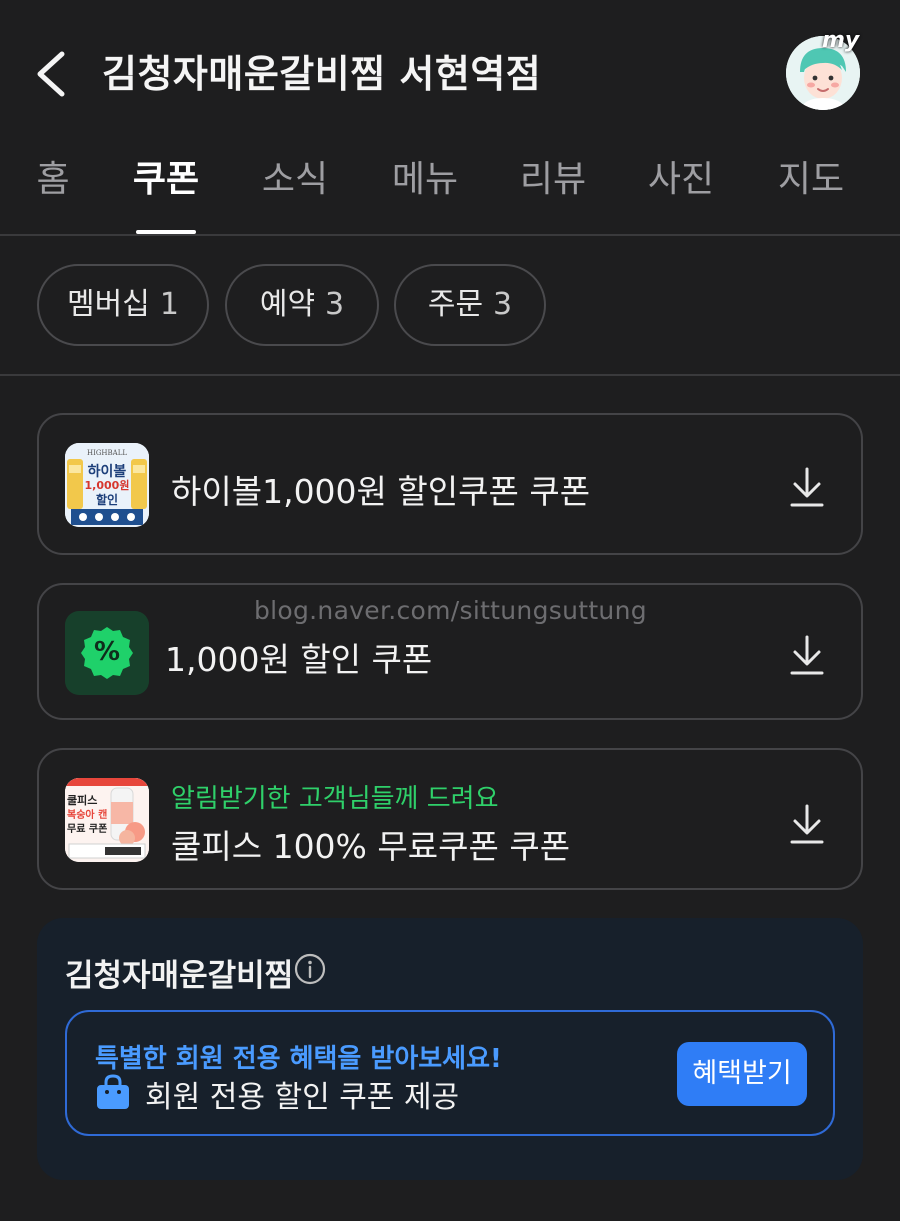 The height and width of the screenshot is (1221, 900). What do you see at coordinates (108, 304) in the screenshot?
I see `chip-label: 멤버십` at bounding box center [108, 304].